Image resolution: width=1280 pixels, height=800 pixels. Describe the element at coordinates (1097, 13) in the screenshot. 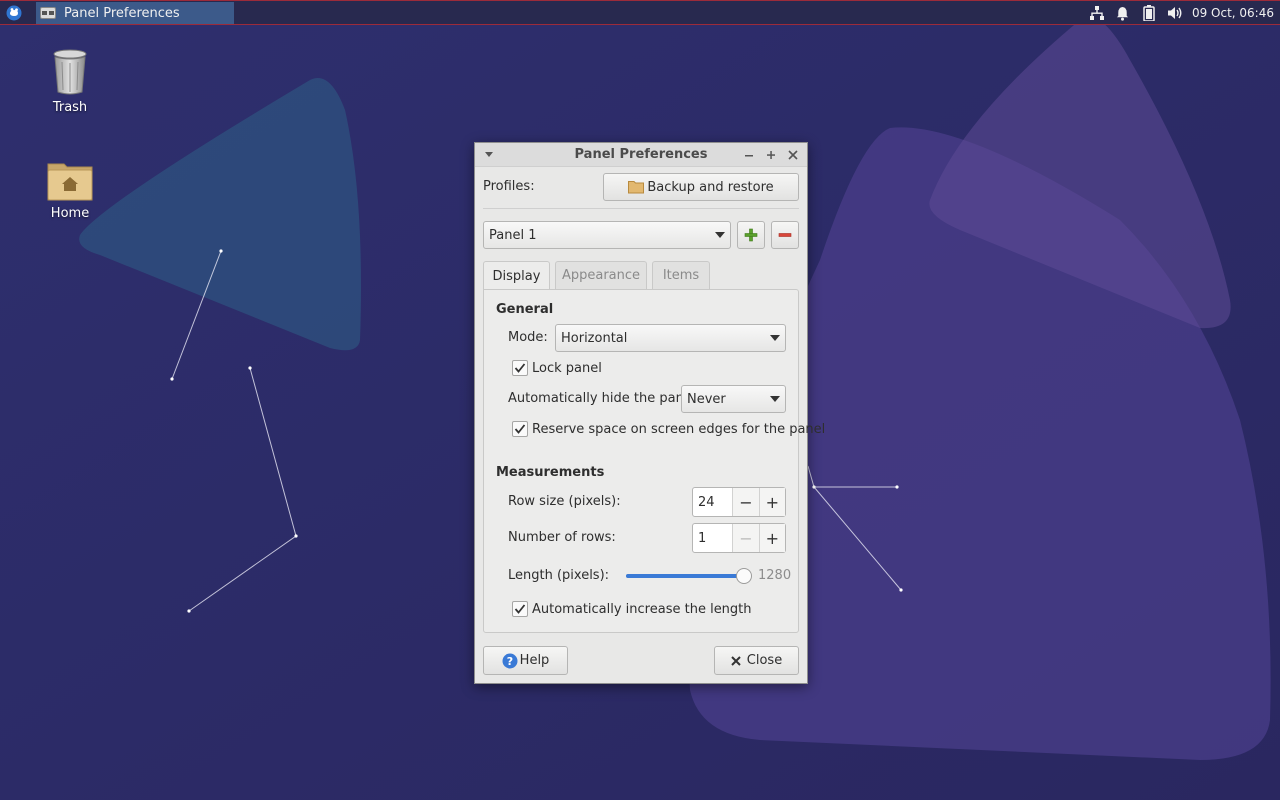

I see `network-icon` at that location.